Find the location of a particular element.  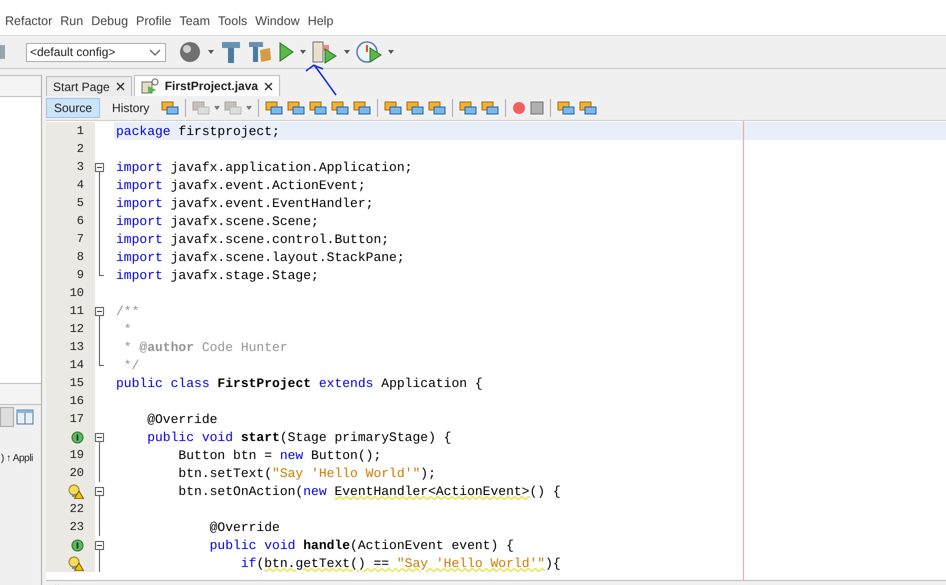

line-number: 6 is located at coordinates (80, 221).